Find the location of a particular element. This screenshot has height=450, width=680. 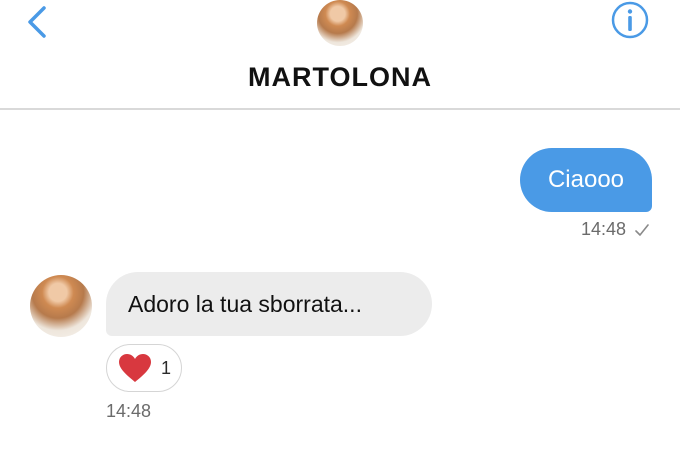

reaction-badge: 1 is located at coordinates (144, 368).